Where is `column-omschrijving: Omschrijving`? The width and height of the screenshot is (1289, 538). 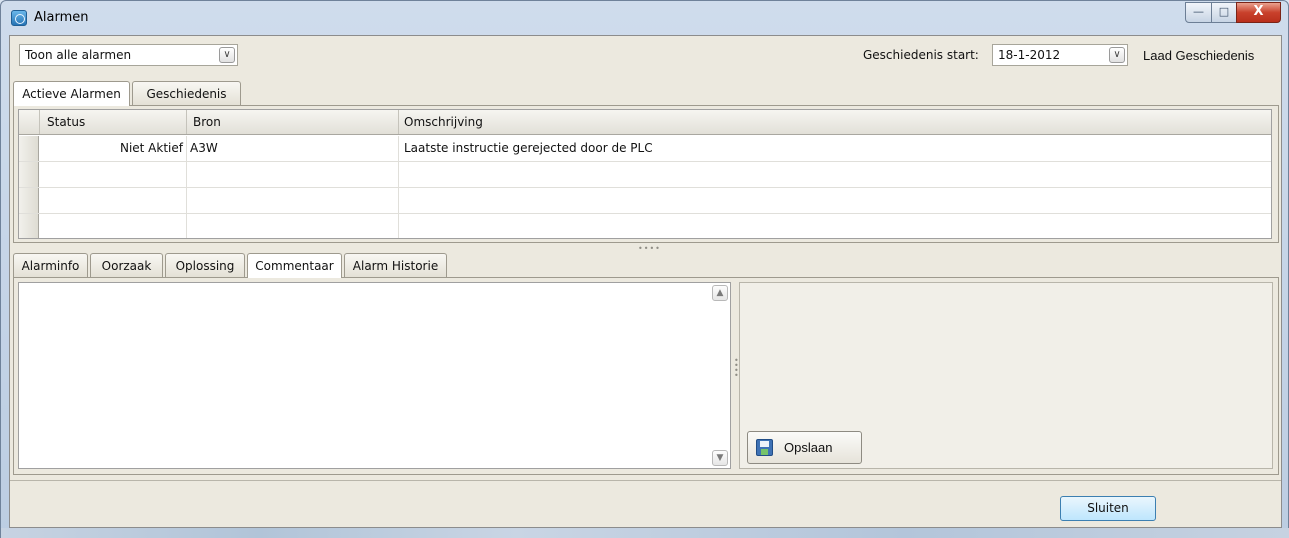
column-omschrijving: Omschrijving is located at coordinates (835, 122).